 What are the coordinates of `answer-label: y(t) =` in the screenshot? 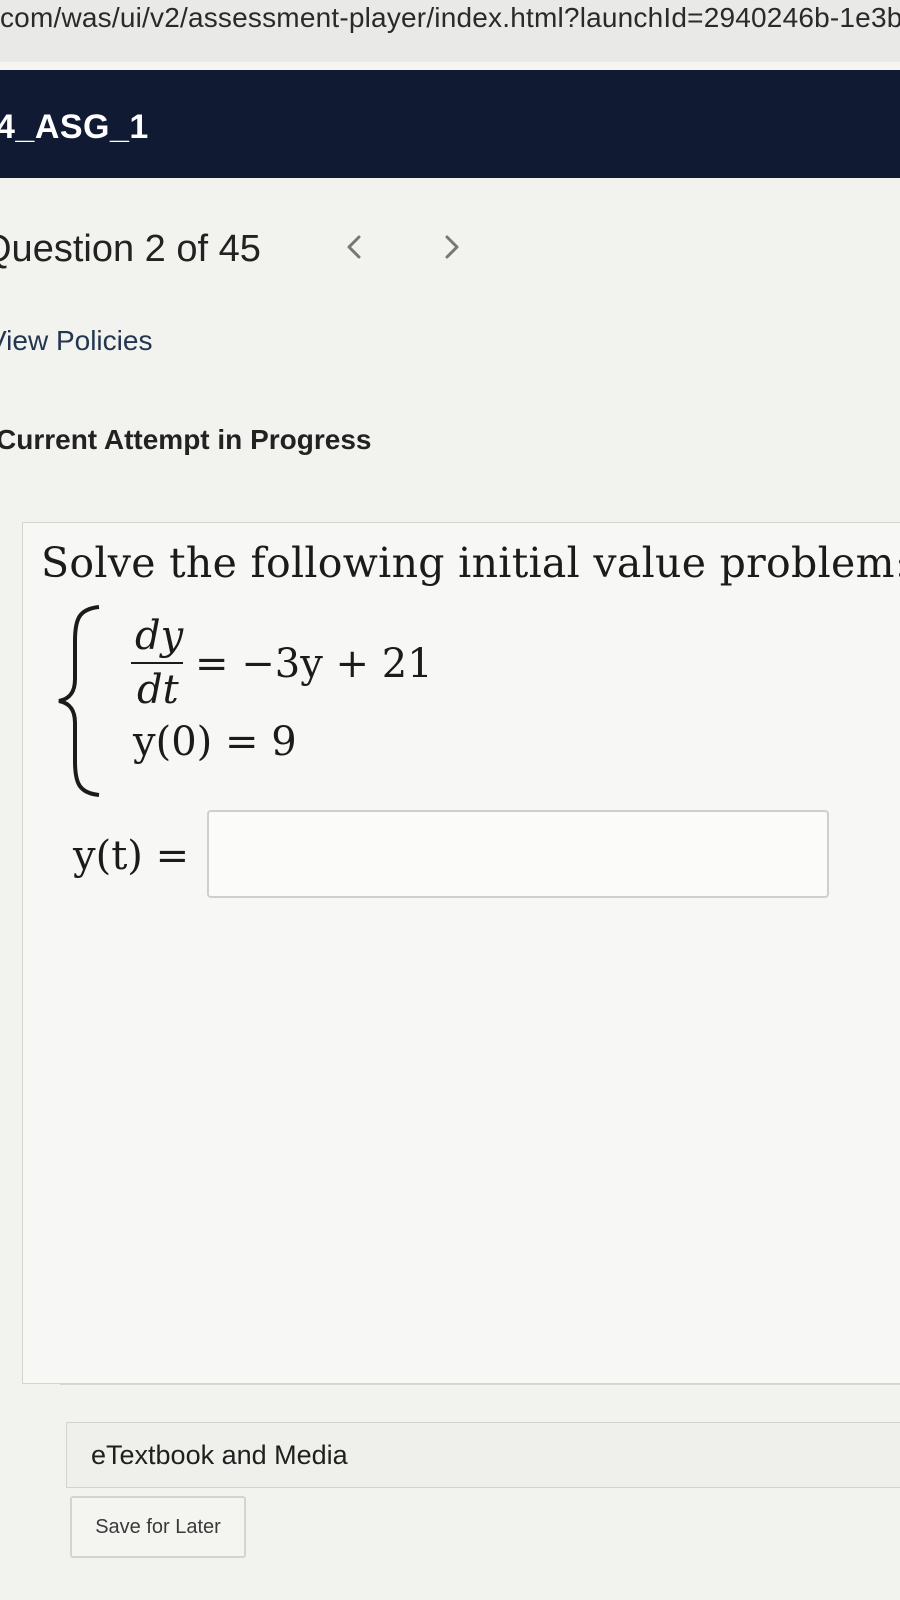 It's located at (131, 856).